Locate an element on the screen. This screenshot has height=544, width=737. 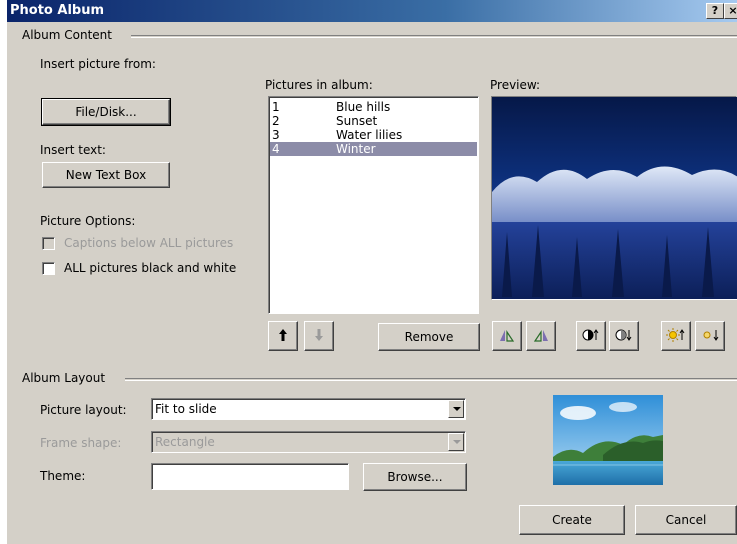
rotate-left-icon is located at coordinates (507, 335).